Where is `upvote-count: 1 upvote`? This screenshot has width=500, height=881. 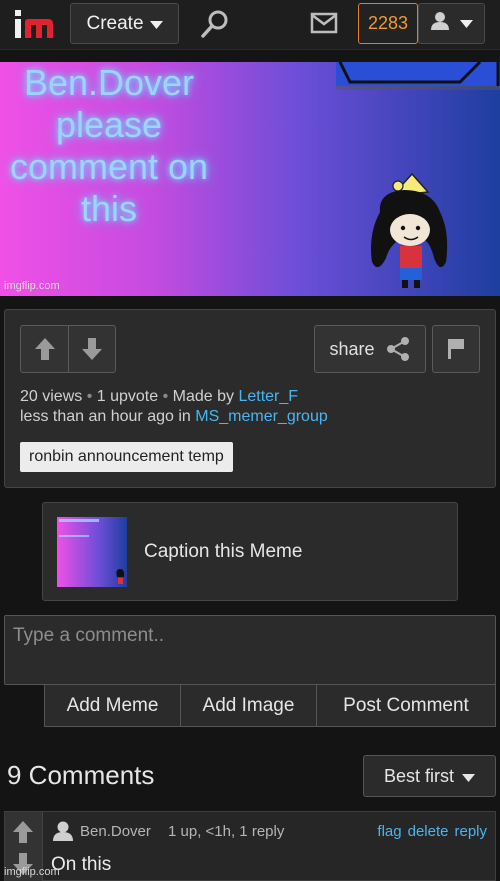
upvote-count: 1 upvote is located at coordinates (127, 396).